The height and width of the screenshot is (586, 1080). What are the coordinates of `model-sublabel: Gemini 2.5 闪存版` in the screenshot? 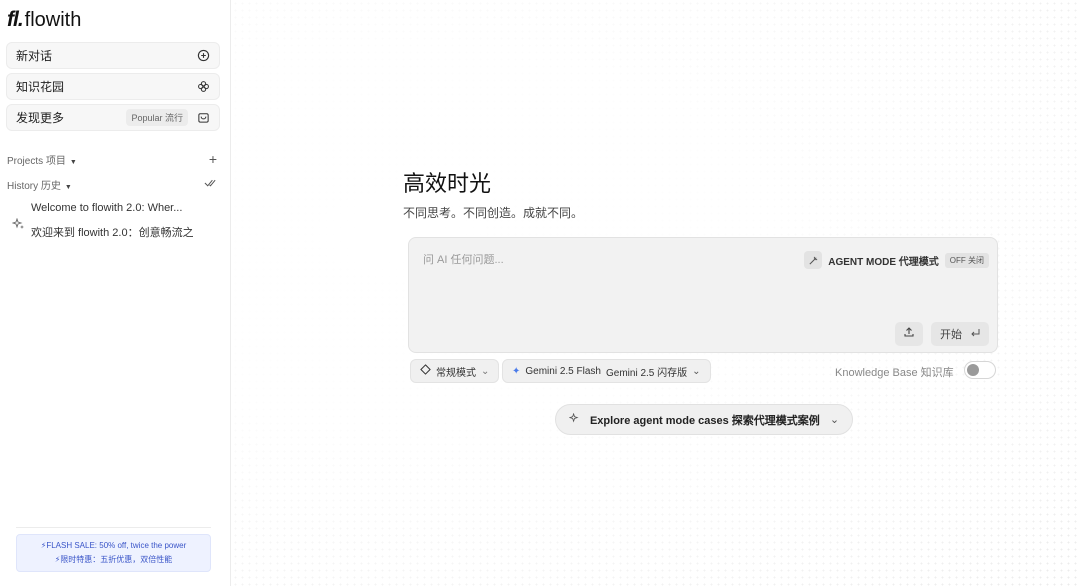 It's located at (646, 373).